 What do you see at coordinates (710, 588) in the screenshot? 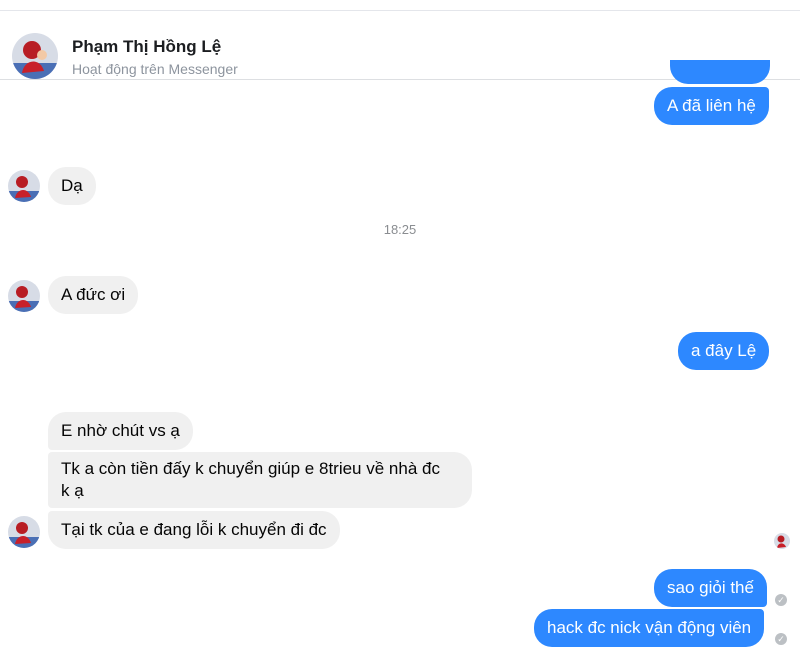
I see `message-bubble-outgoing: sao giỏi thế` at bounding box center [710, 588].